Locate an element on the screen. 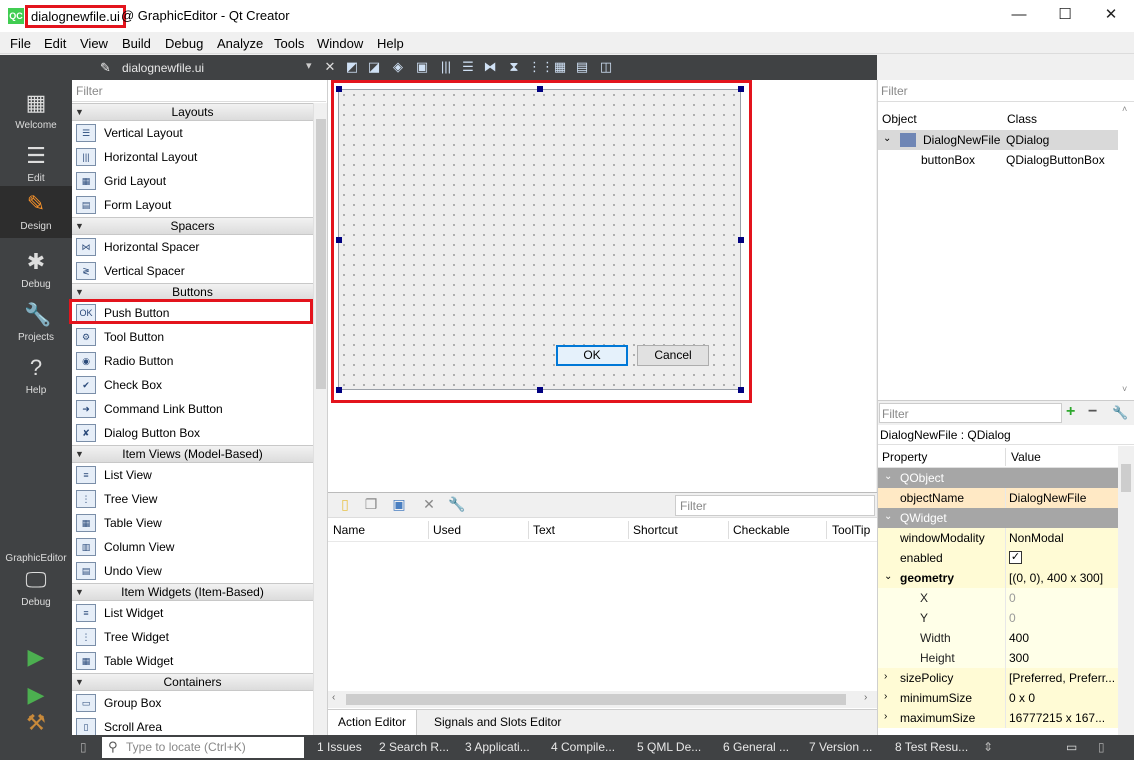 This screenshot has width=1134, height=760. configure-icon: 🔧 is located at coordinates (1120, 413).